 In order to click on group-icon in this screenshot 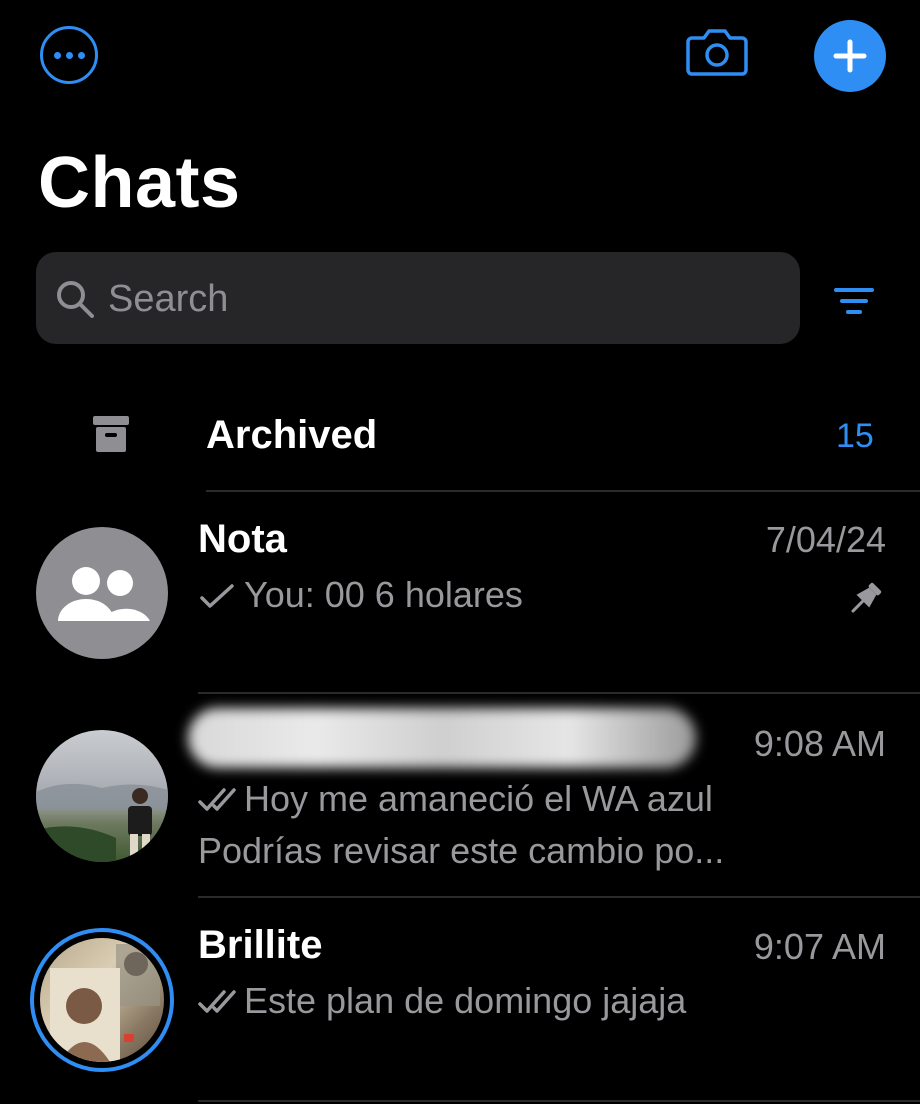, I will do `click(104, 594)`.